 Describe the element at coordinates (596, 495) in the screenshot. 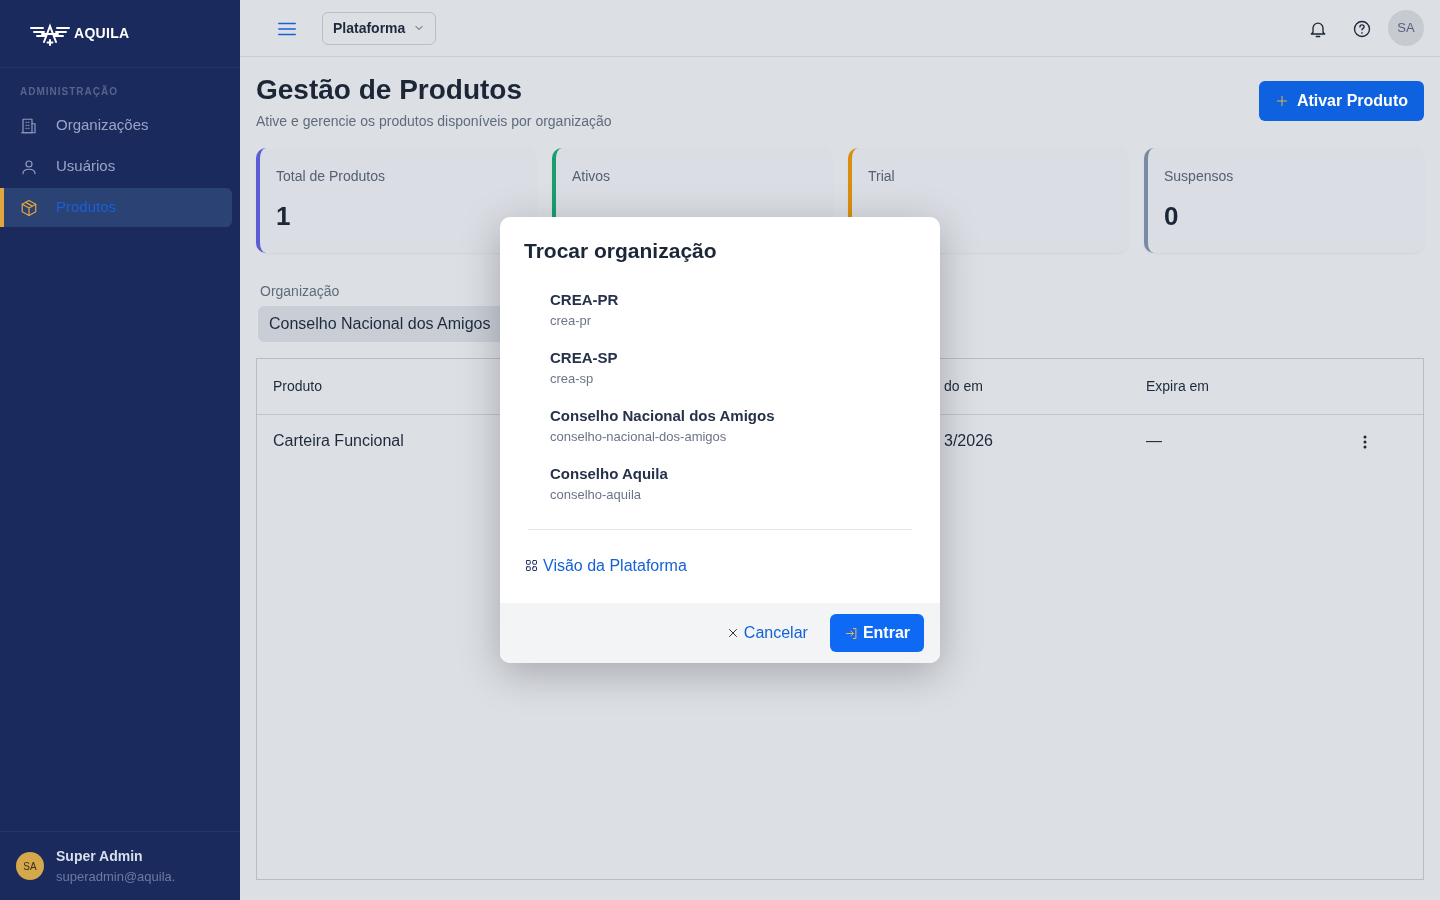

I see `option-slug: conselho-aquila` at that location.